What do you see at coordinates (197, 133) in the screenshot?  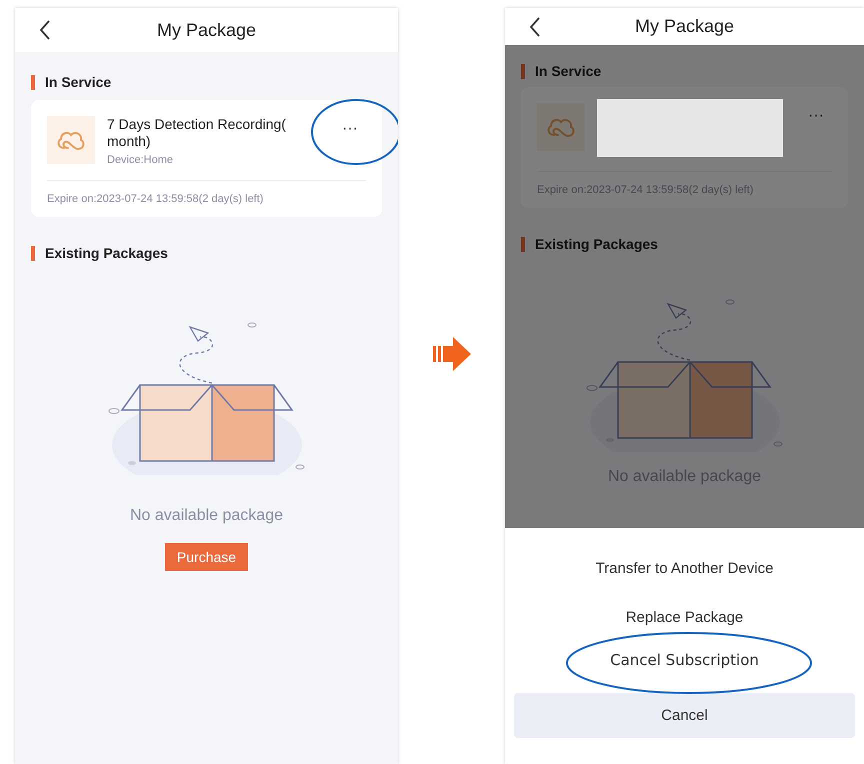 I see `package-name: 7 Days Detection Recording( month)` at bounding box center [197, 133].